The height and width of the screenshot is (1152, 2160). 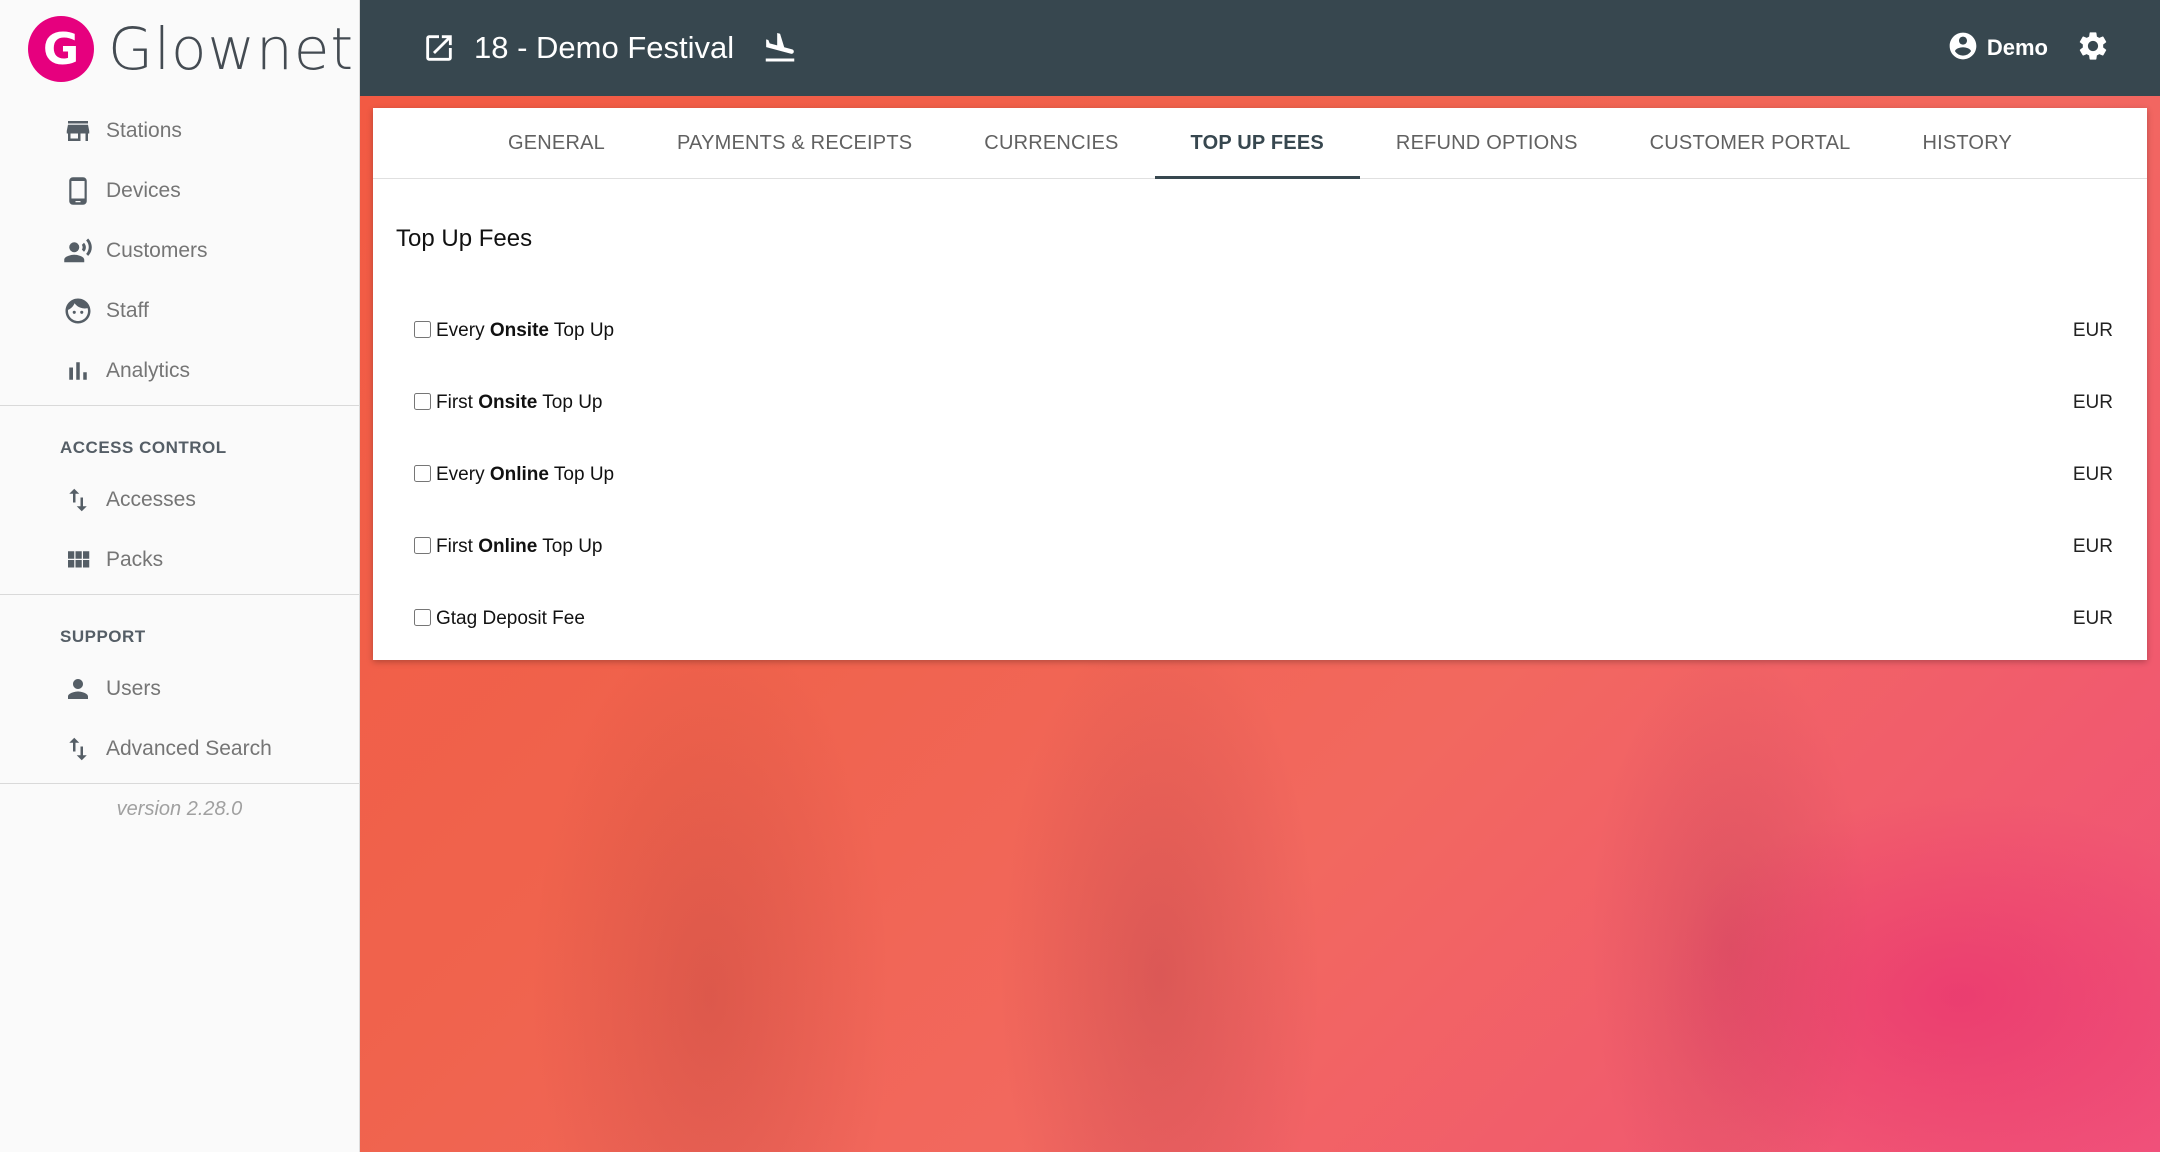 I want to click on tab-refund-options: REFUND OPTIONS, so click(x=1487, y=143).